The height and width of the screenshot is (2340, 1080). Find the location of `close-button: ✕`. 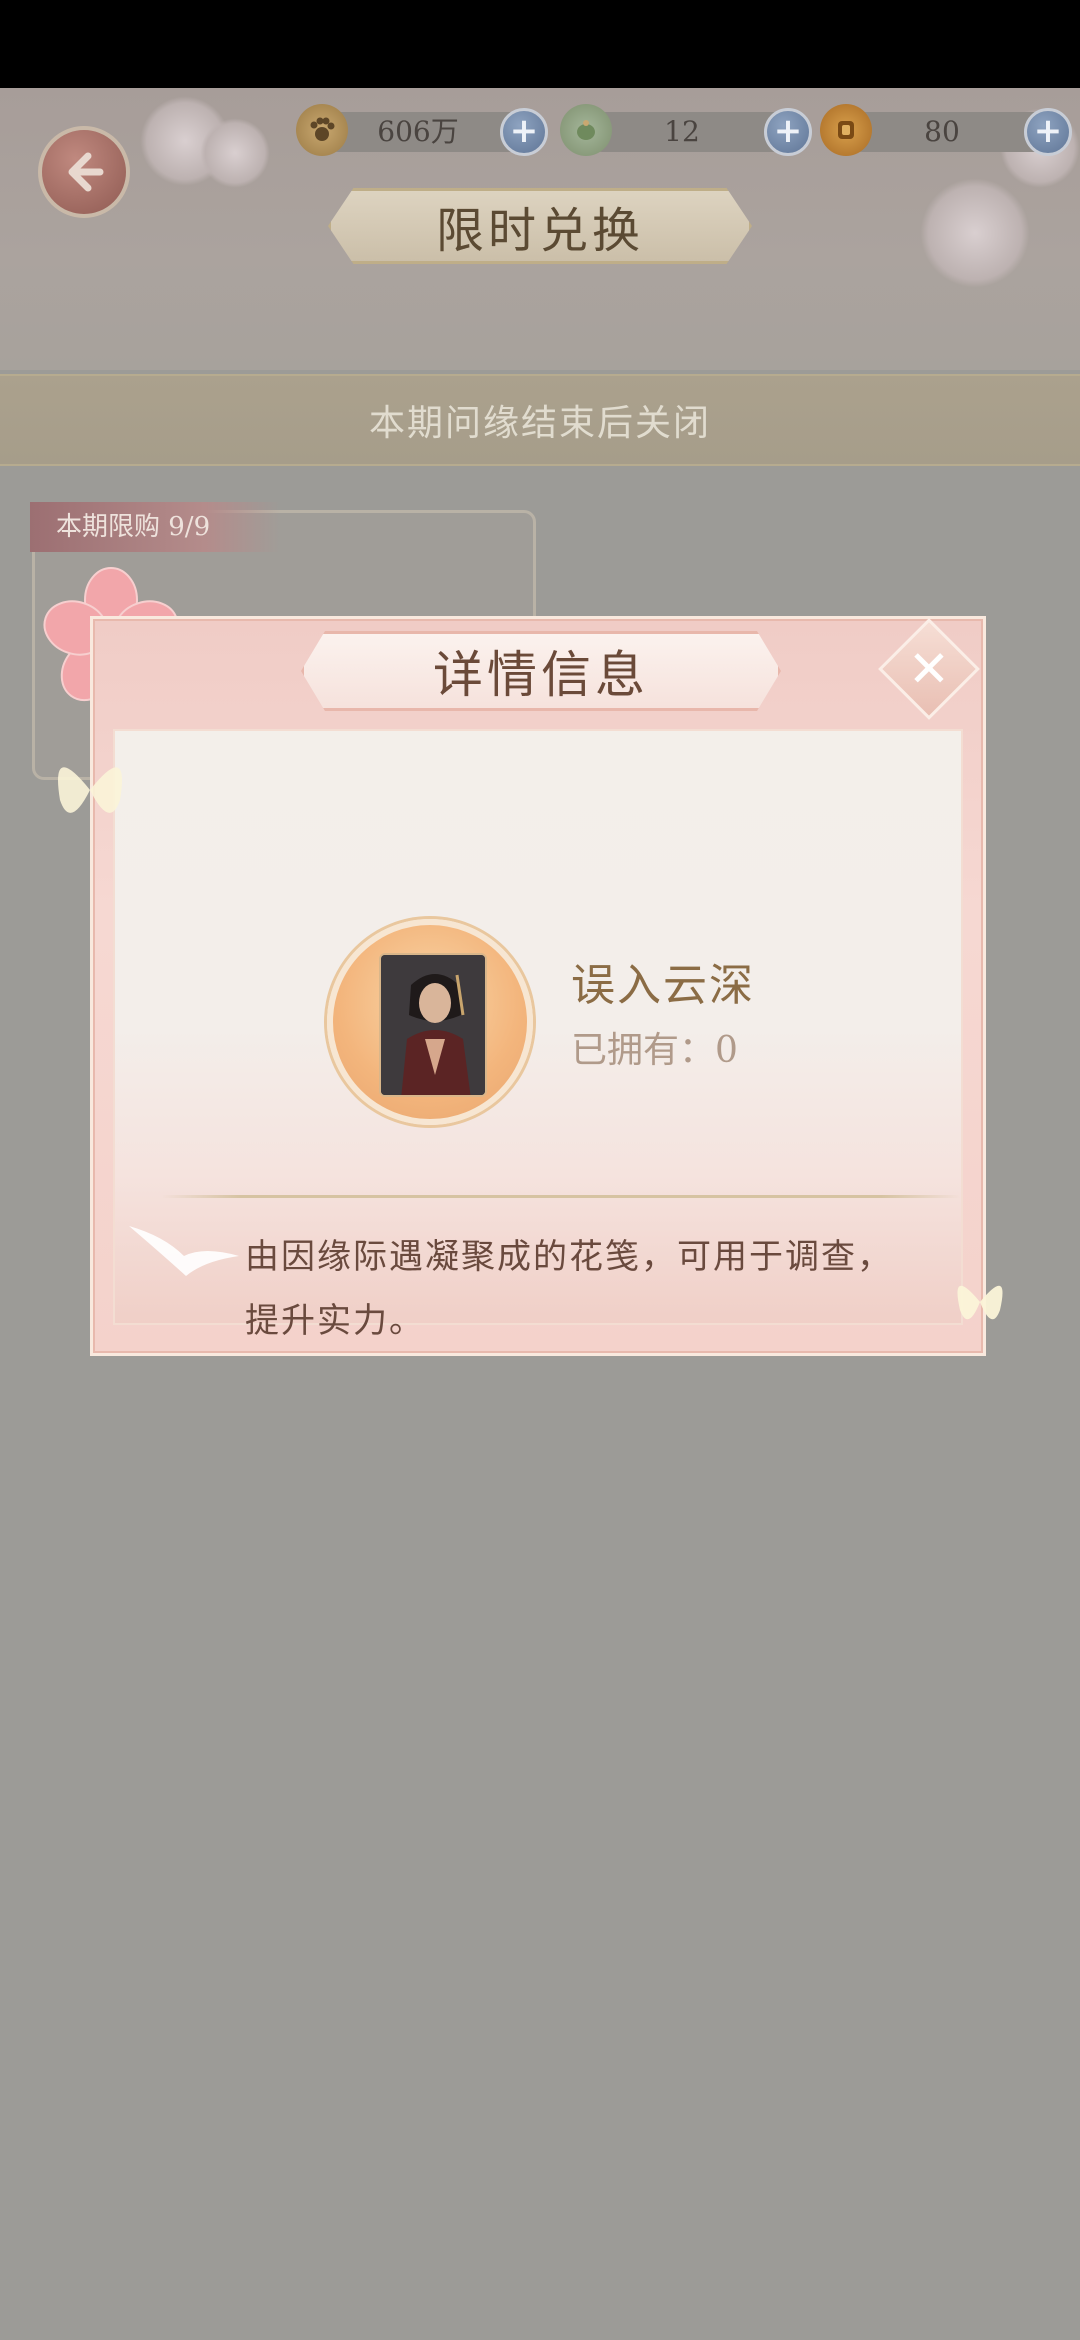

close-button: ✕ is located at coordinates (929, 669).